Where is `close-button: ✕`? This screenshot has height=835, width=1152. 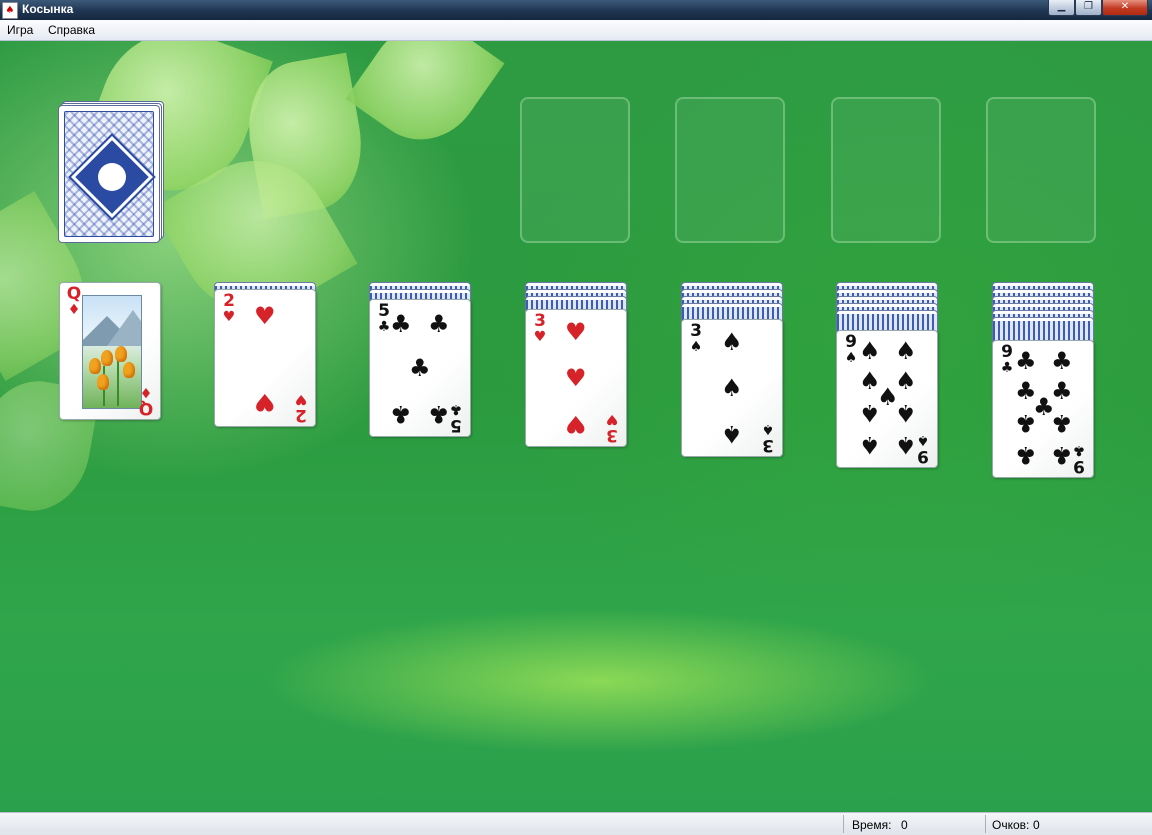
close-button: ✕ is located at coordinates (1125, 8).